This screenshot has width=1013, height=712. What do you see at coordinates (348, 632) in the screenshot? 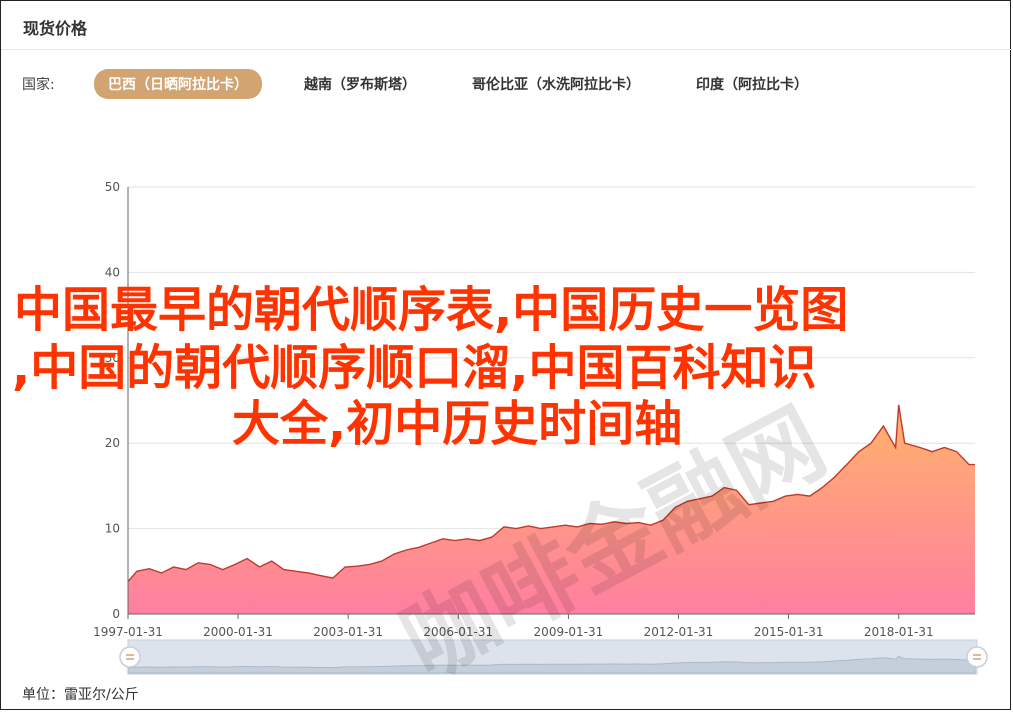
I see `x-tick-label: 2003-01-31` at bounding box center [348, 632].